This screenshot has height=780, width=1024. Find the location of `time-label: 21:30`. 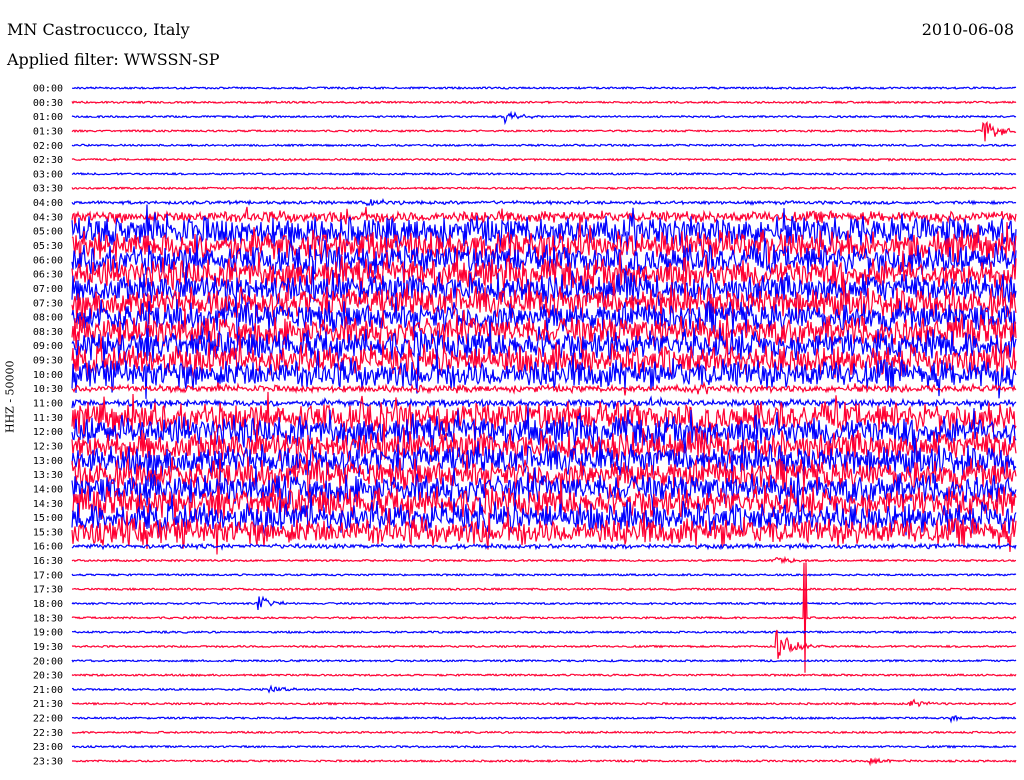

time-label: 21:30 is located at coordinates (48, 704).